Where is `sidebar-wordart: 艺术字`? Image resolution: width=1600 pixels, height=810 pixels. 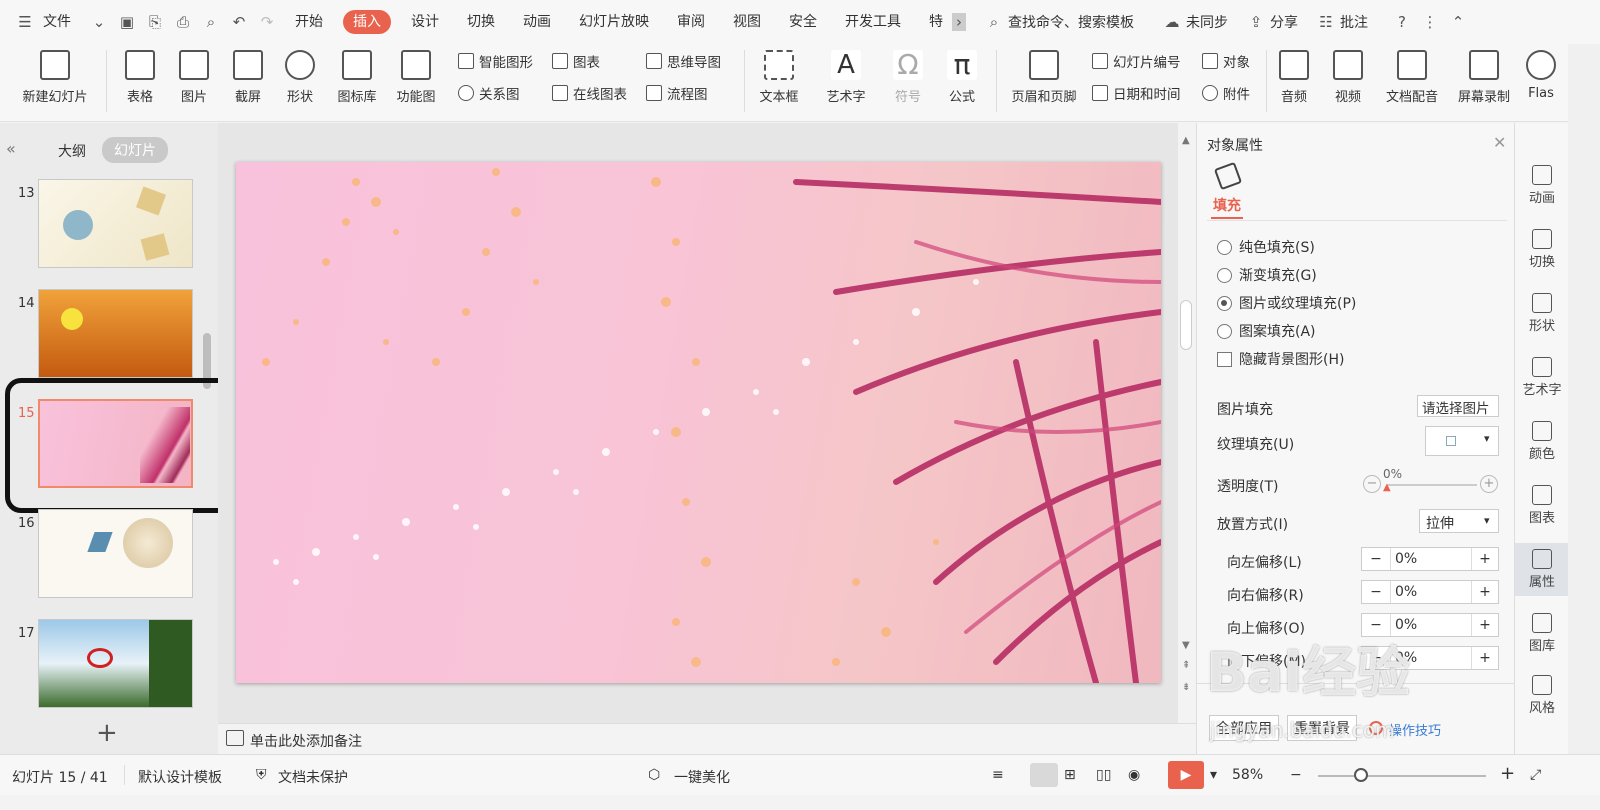 sidebar-wordart: 艺术字 is located at coordinates (1542, 377).